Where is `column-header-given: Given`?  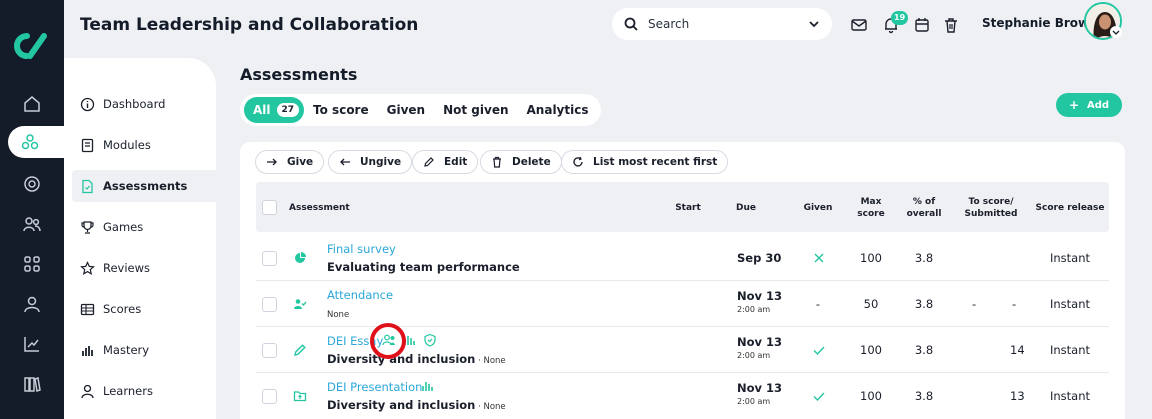 column-header-given: Given is located at coordinates (818, 208).